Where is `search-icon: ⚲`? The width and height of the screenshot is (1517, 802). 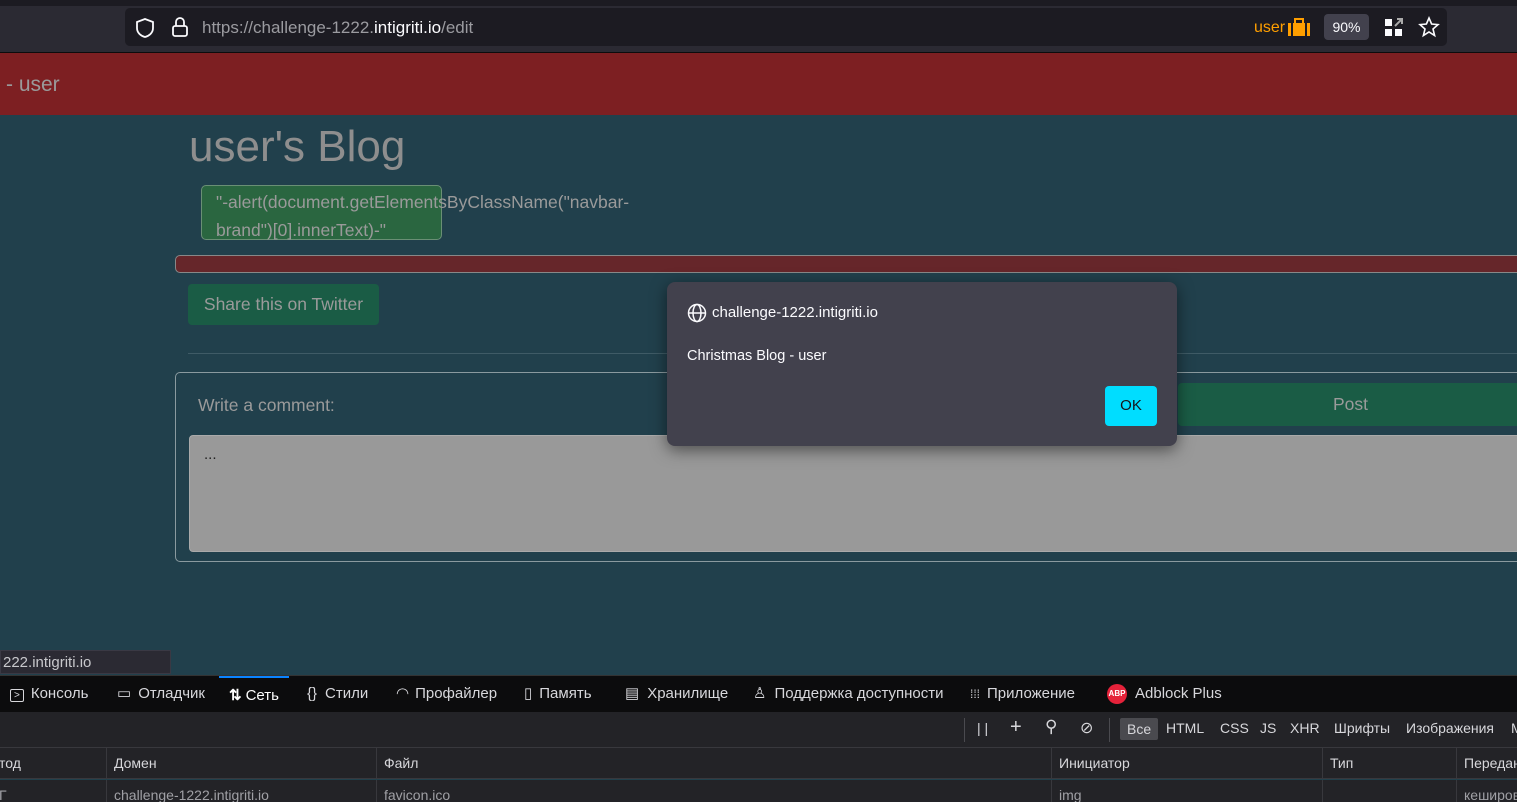
search-icon: ⚲ is located at coordinates (1051, 727).